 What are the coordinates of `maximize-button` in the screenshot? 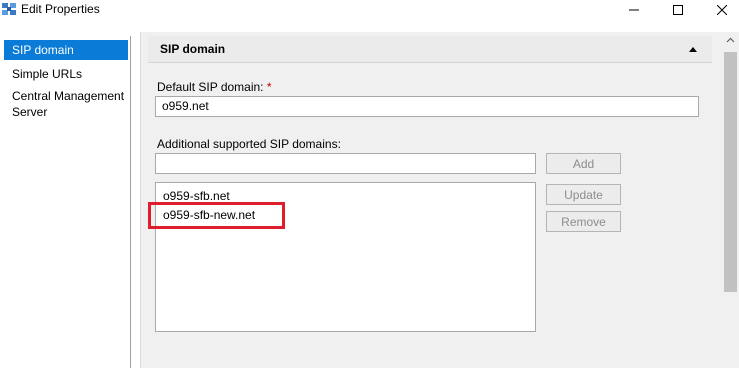 It's located at (678, 10).